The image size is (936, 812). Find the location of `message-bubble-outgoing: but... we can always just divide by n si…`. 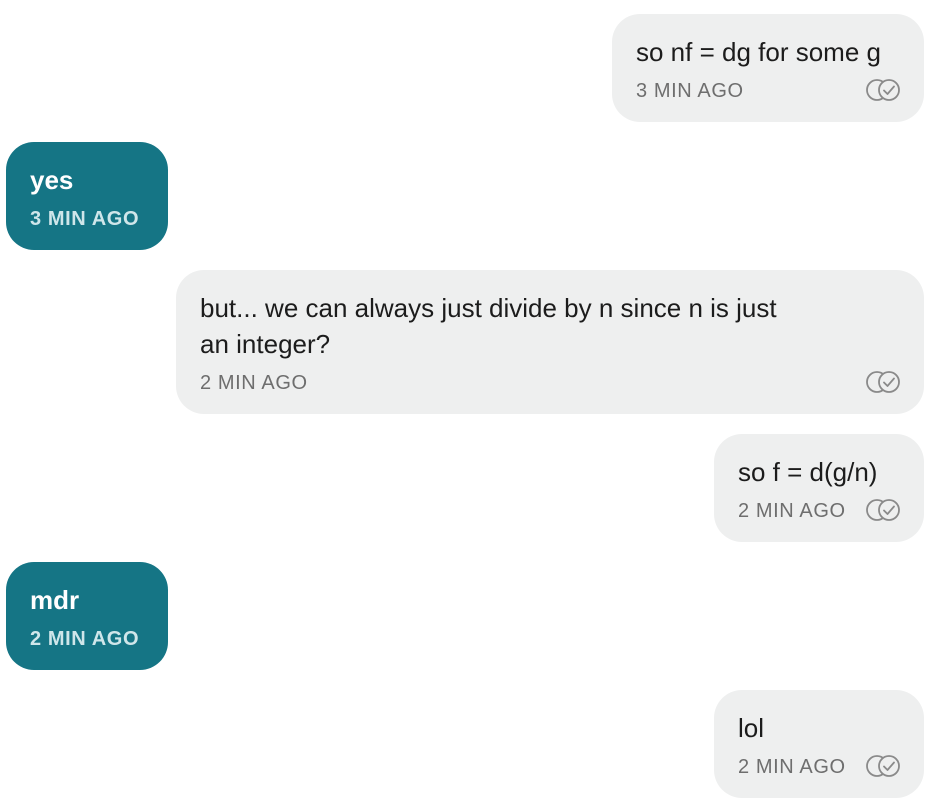

message-bubble-outgoing: but... we can always just divide by n si… is located at coordinates (550, 342).